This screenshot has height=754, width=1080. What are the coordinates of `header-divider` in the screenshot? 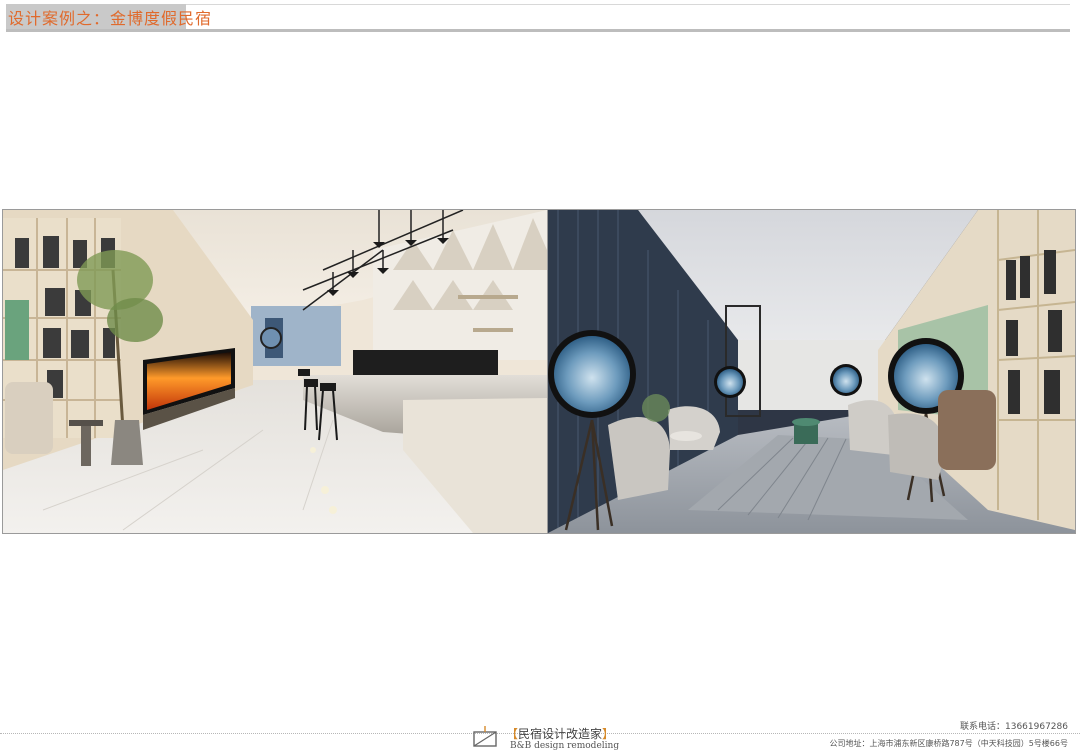 It's located at (538, 30).